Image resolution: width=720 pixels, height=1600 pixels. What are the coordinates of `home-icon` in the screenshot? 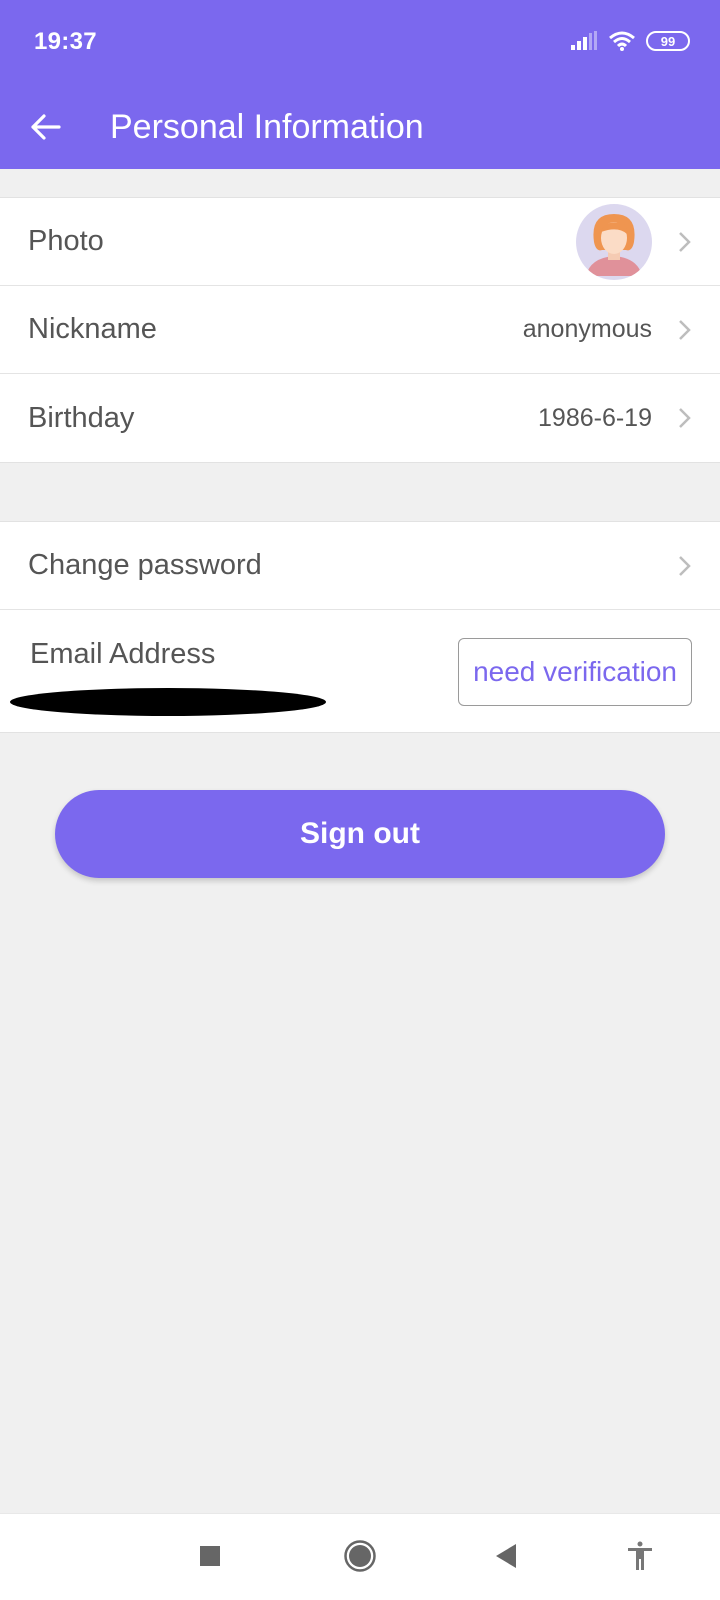 It's located at (360, 1556).